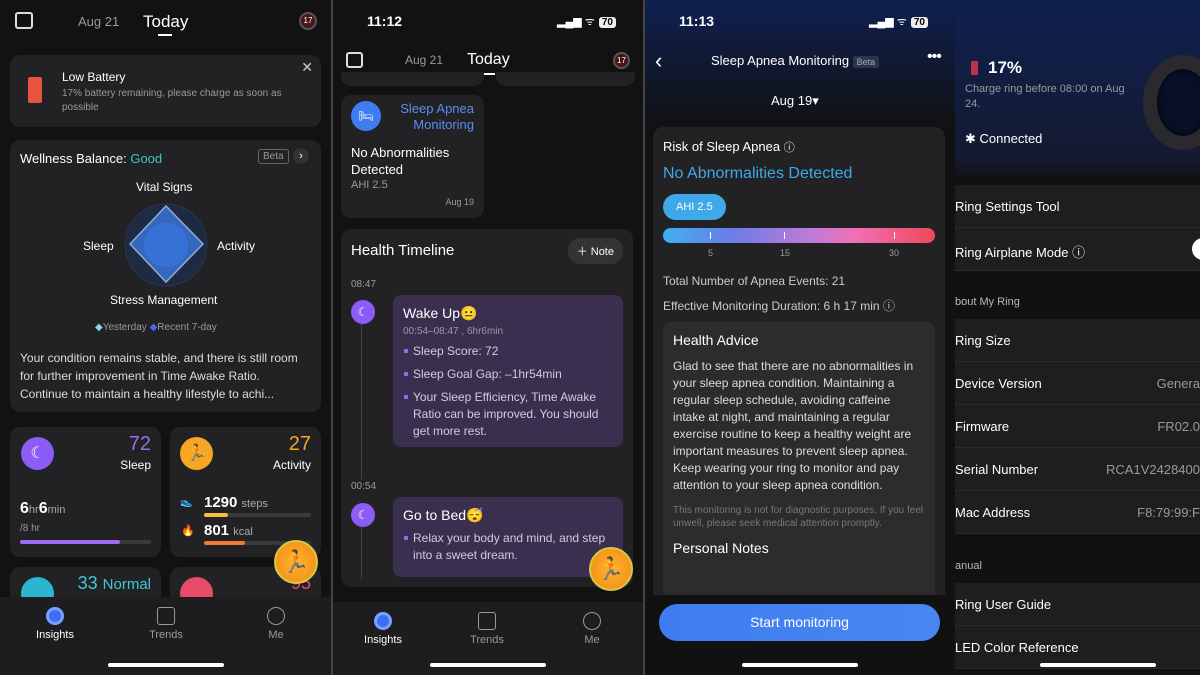 The width and height of the screenshot is (1200, 675). I want to click on radar-legend: ◆Yesterday ◆Recent 7-day, so click(156, 327).